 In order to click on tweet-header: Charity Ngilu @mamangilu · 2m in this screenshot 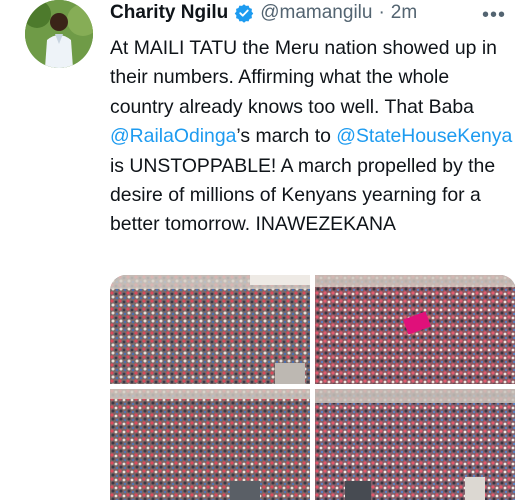, I will do `click(312, 13)`.